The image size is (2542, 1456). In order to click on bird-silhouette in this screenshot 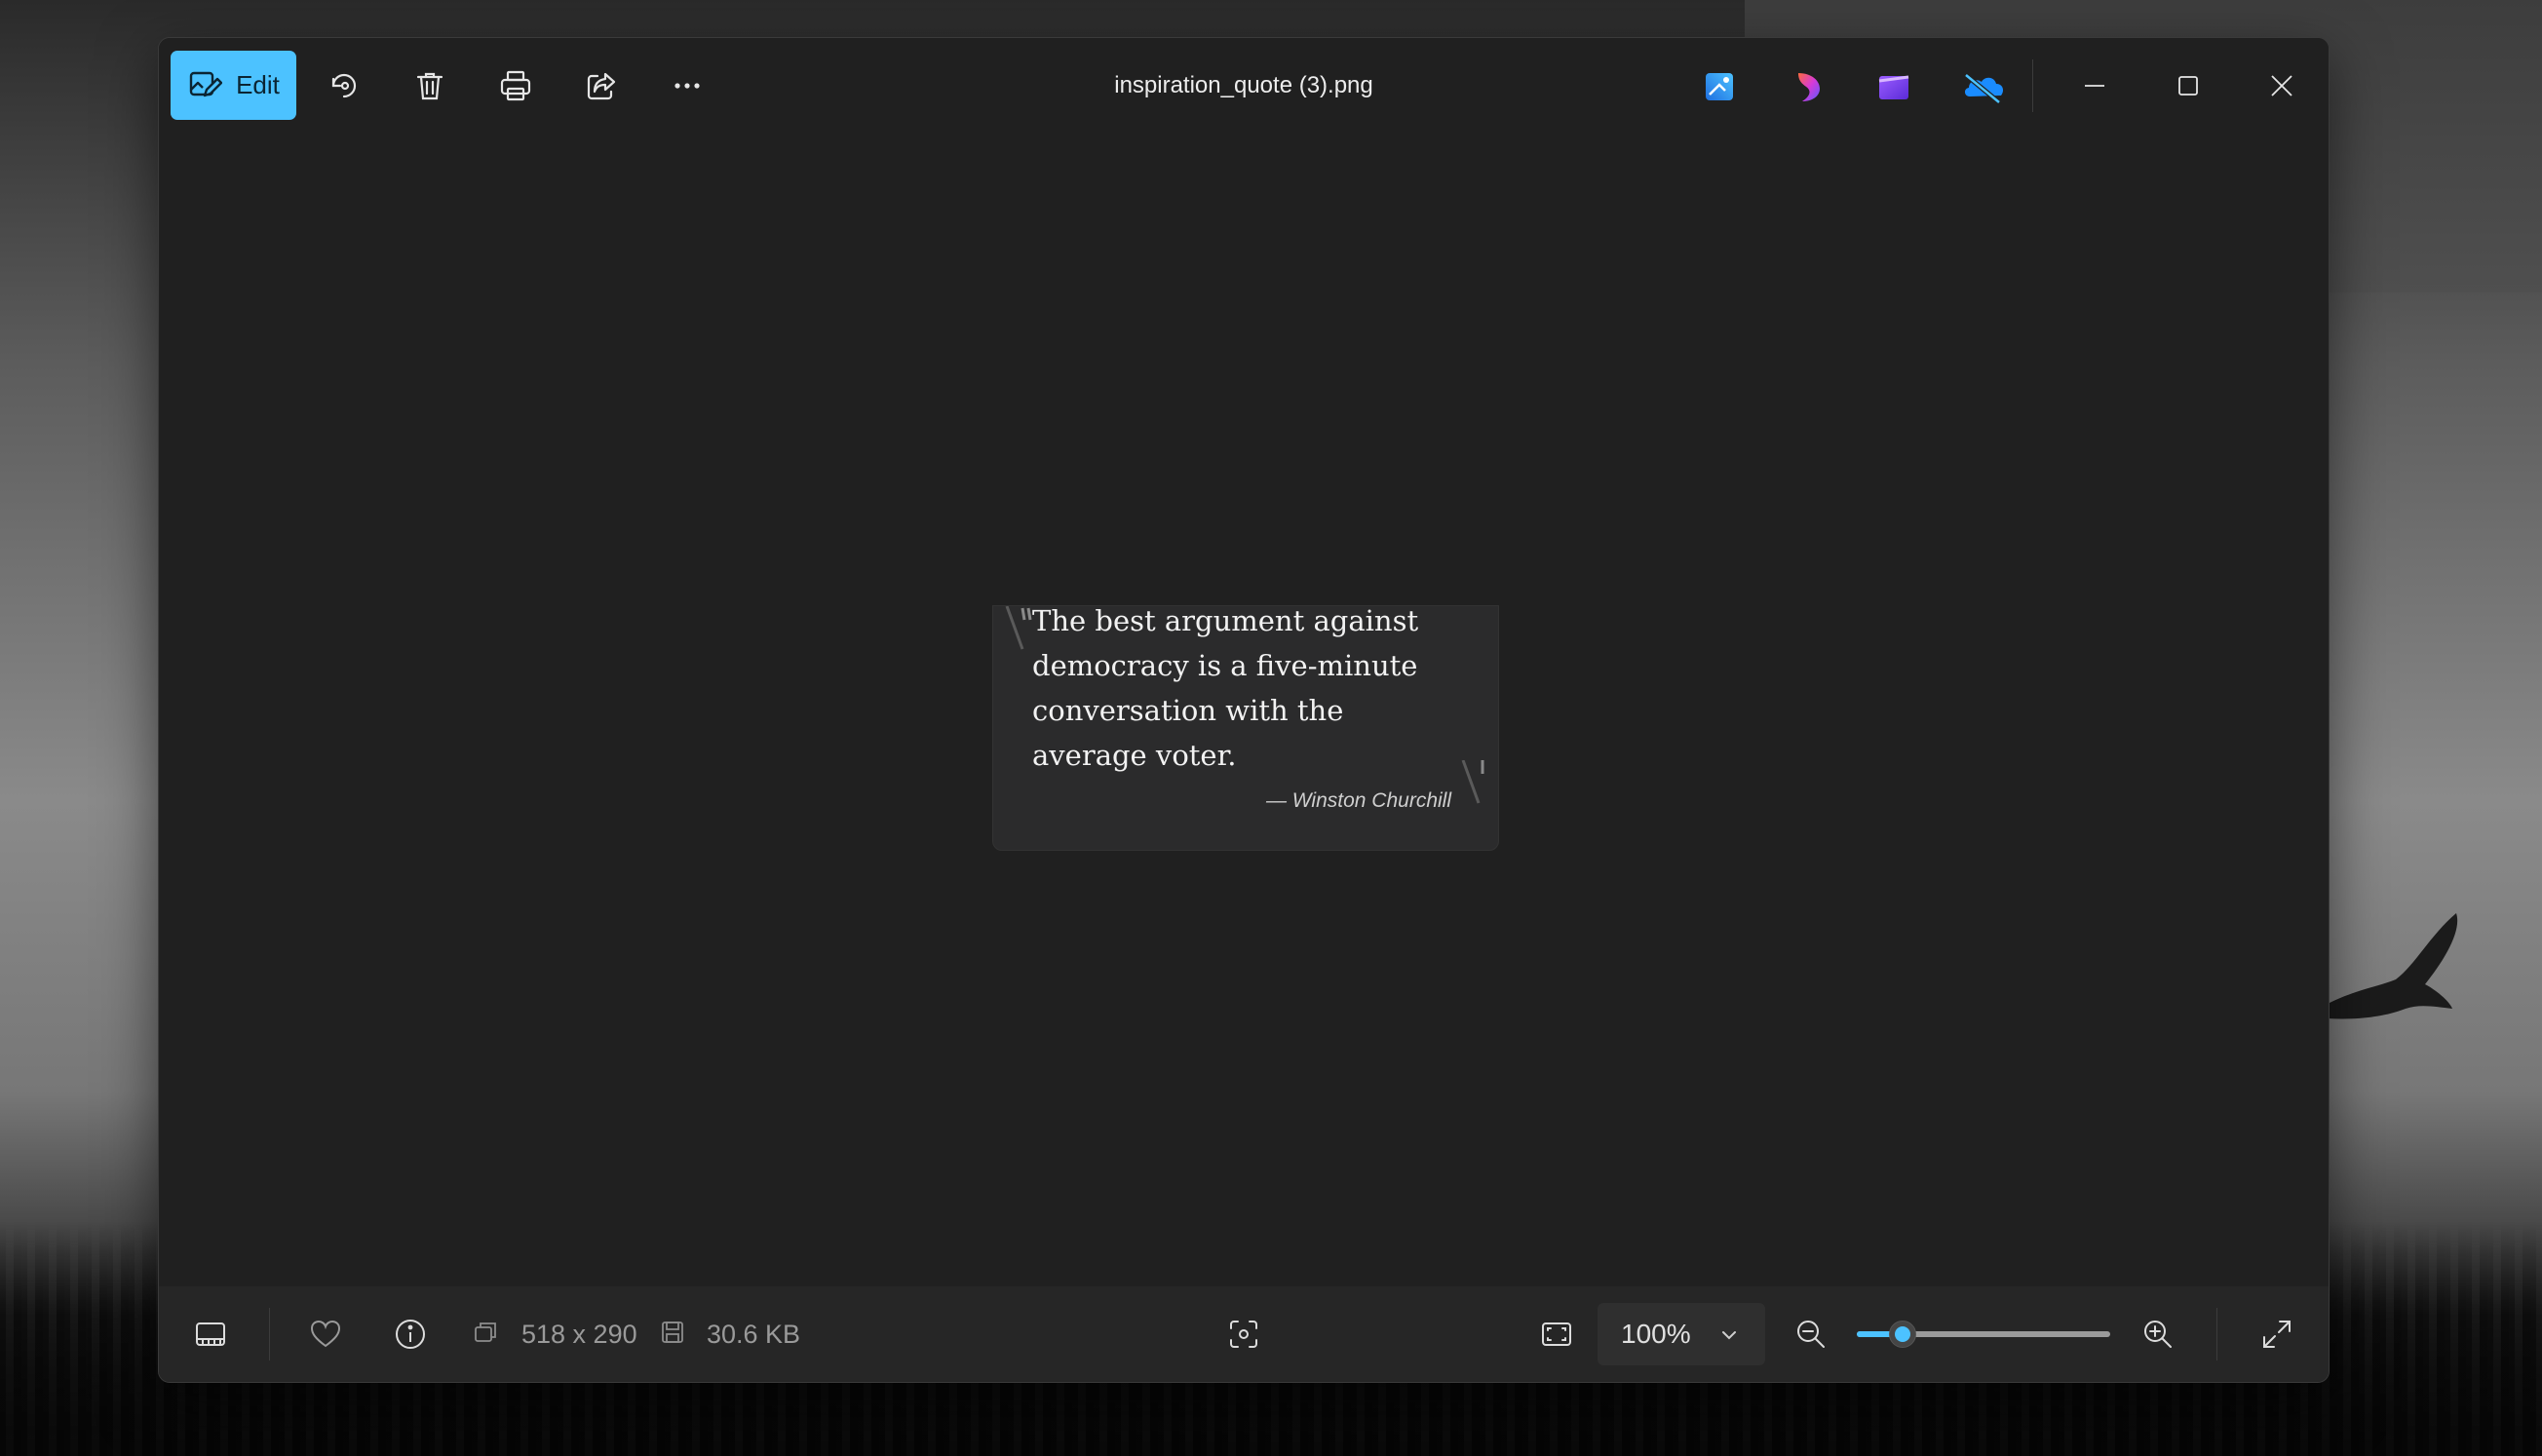, I will do `click(2393, 966)`.